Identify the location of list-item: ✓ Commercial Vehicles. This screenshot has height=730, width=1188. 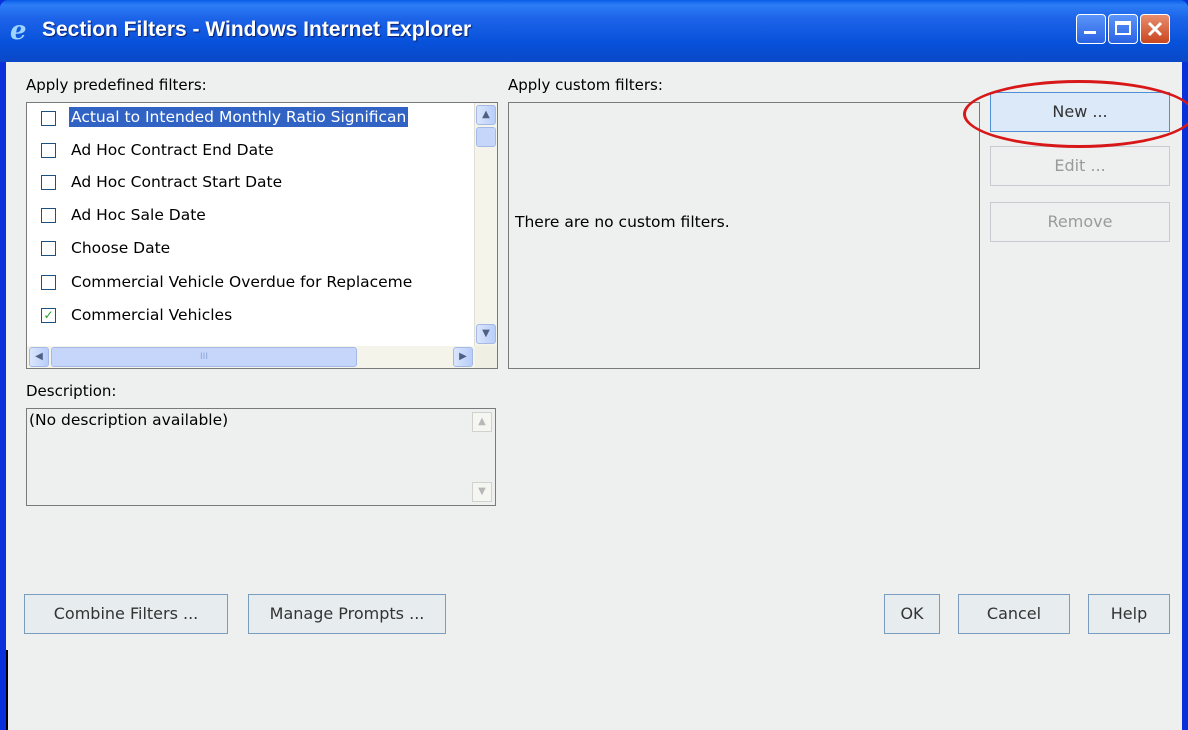
(250, 316).